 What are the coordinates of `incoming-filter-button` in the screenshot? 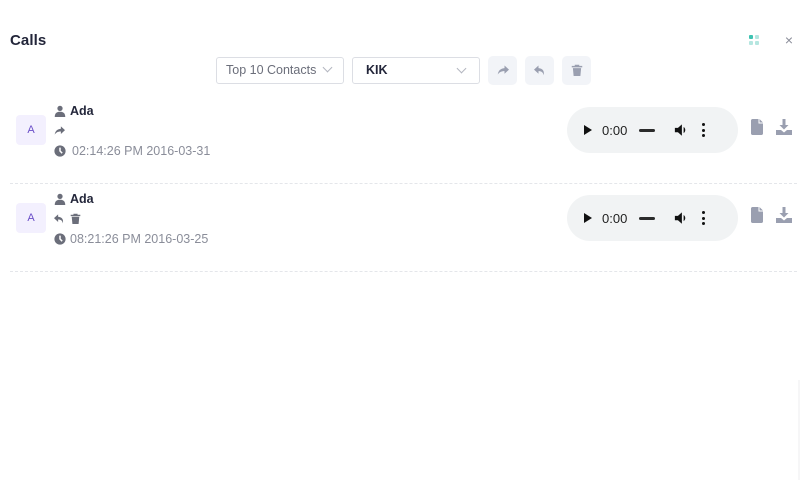 It's located at (539, 70).